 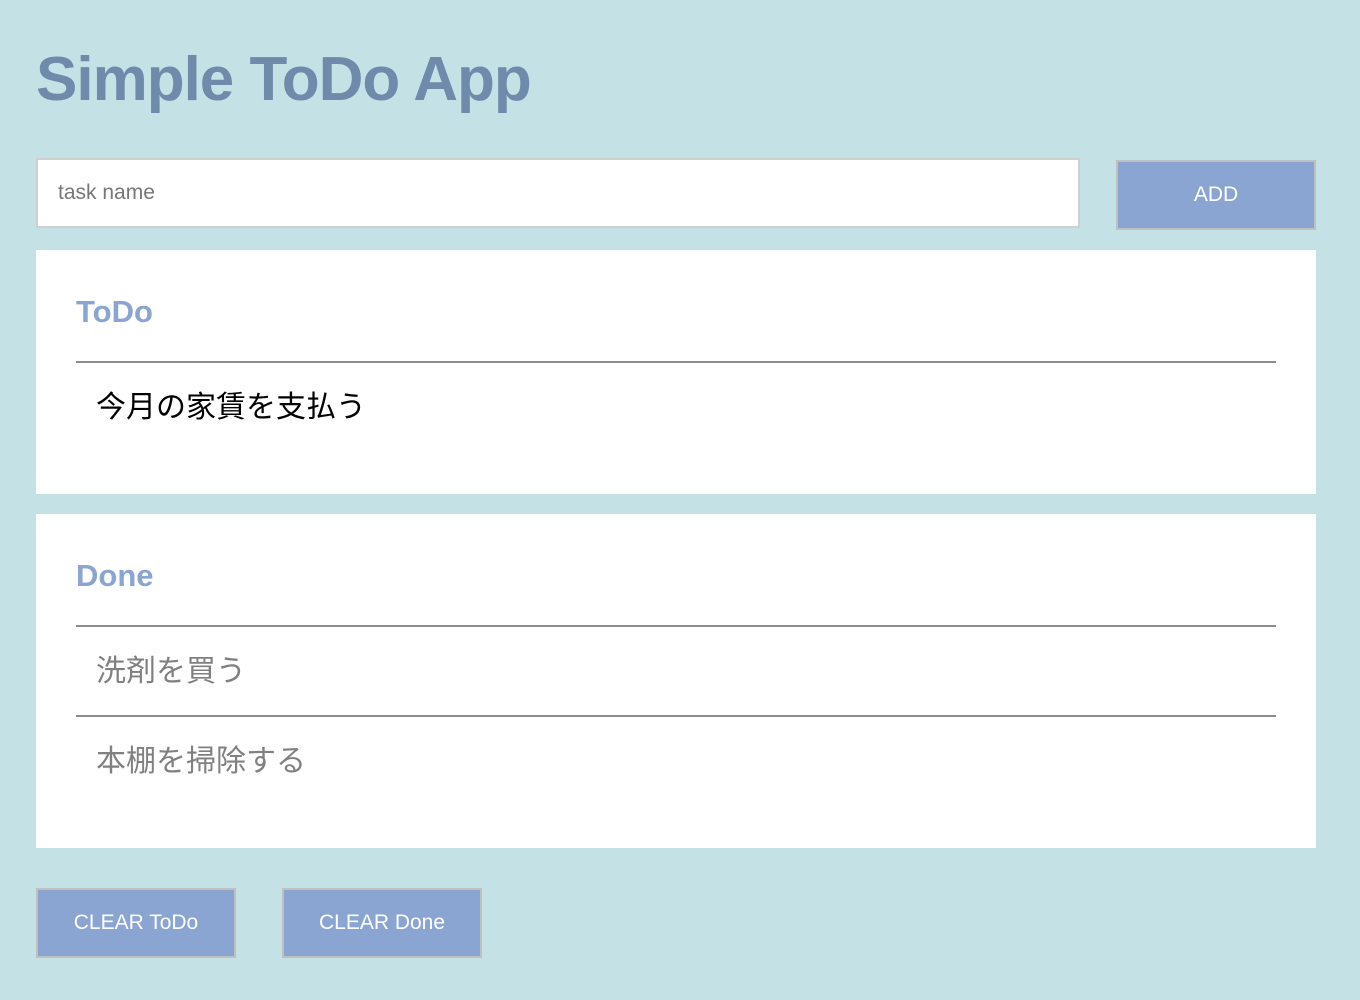 I want to click on todo-title: ToDo, so click(x=114, y=311).